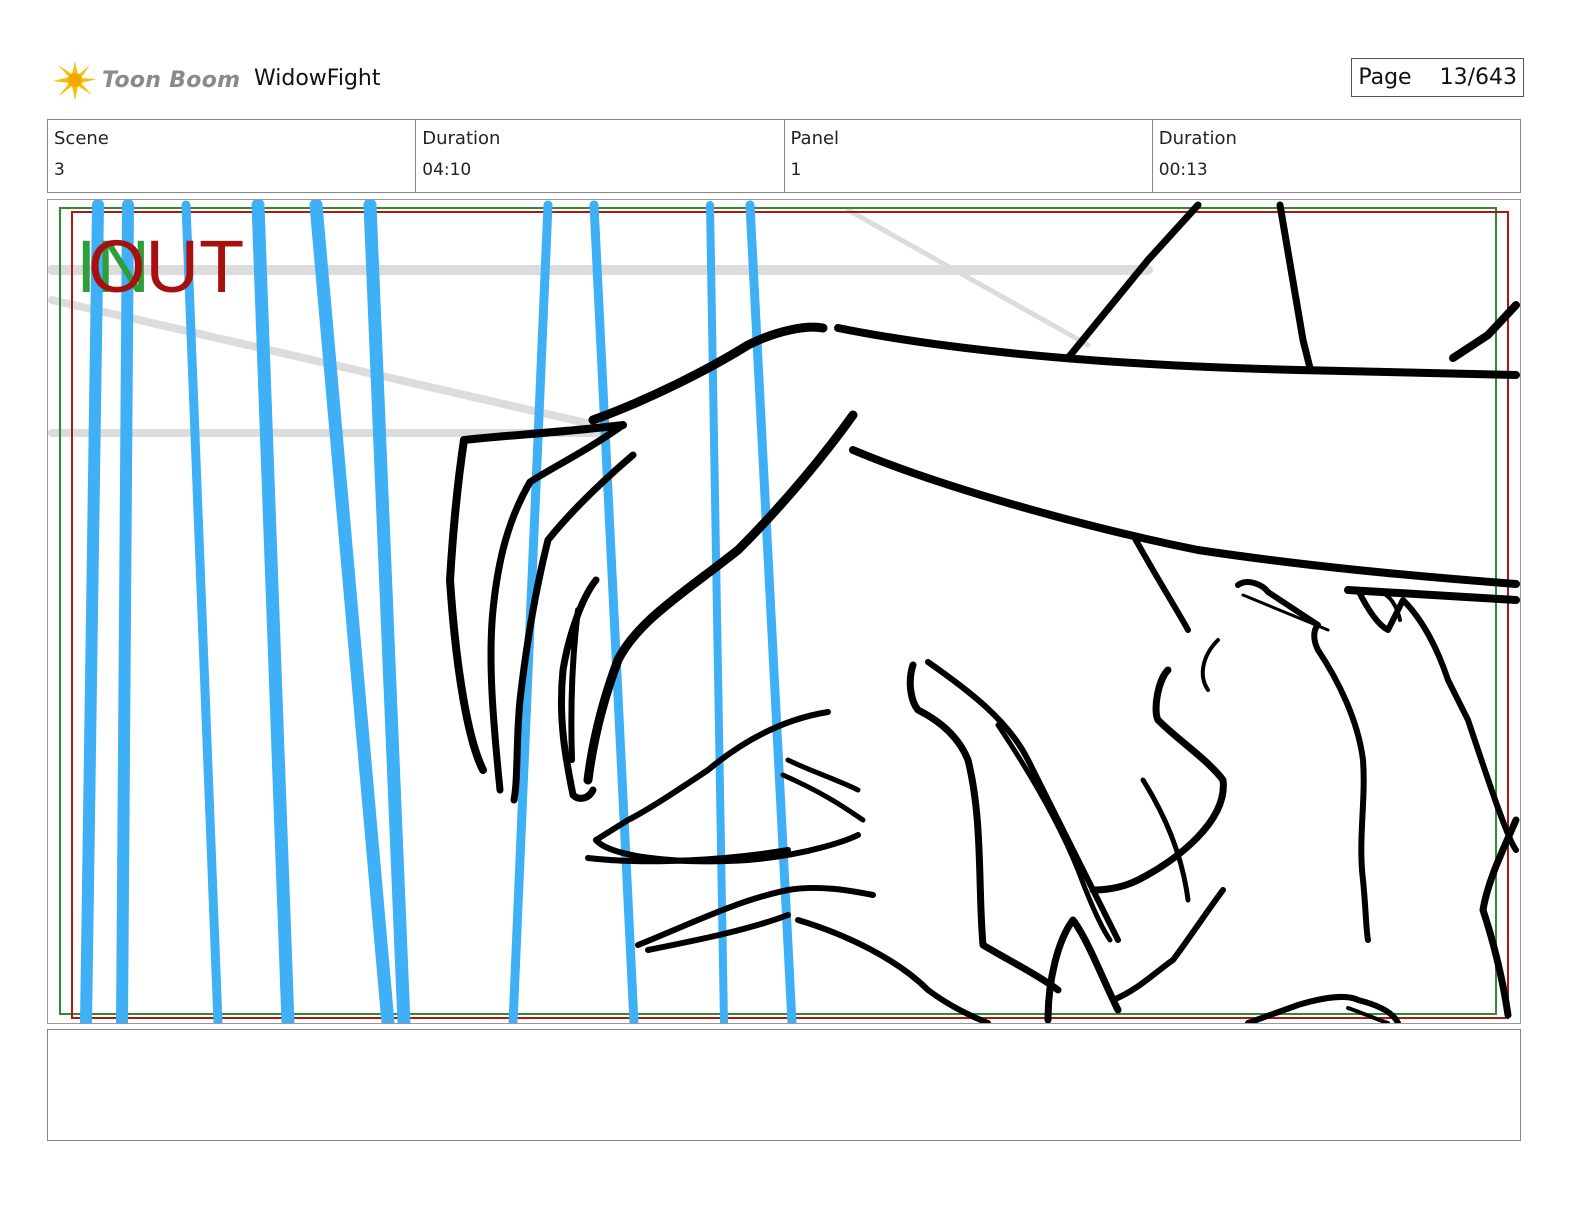 The height and width of the screenshot is (1224, 1584). Describe the element at coordinates (75, 81) in the screenshot. I see `starburst-icon` at that location.